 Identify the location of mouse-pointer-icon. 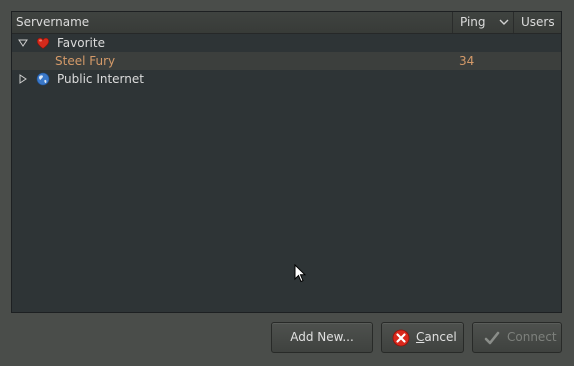
(300, 273).